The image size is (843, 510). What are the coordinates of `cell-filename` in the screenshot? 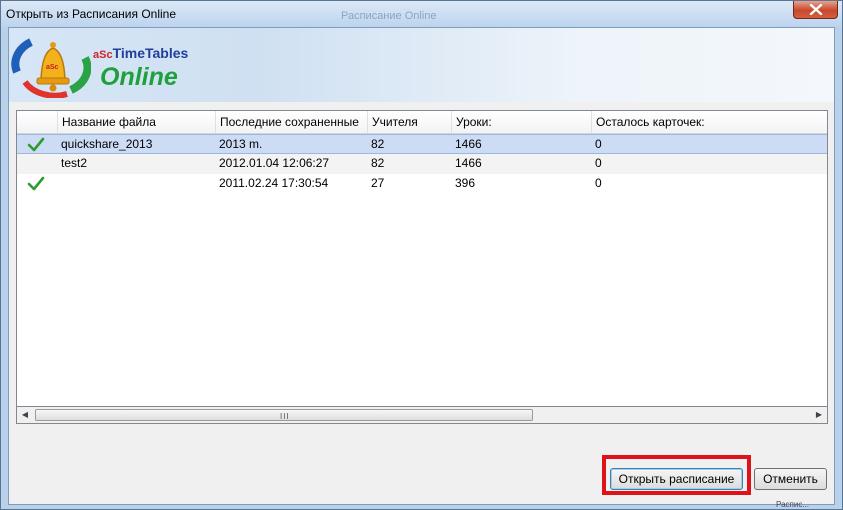 It's located at (59, 184).